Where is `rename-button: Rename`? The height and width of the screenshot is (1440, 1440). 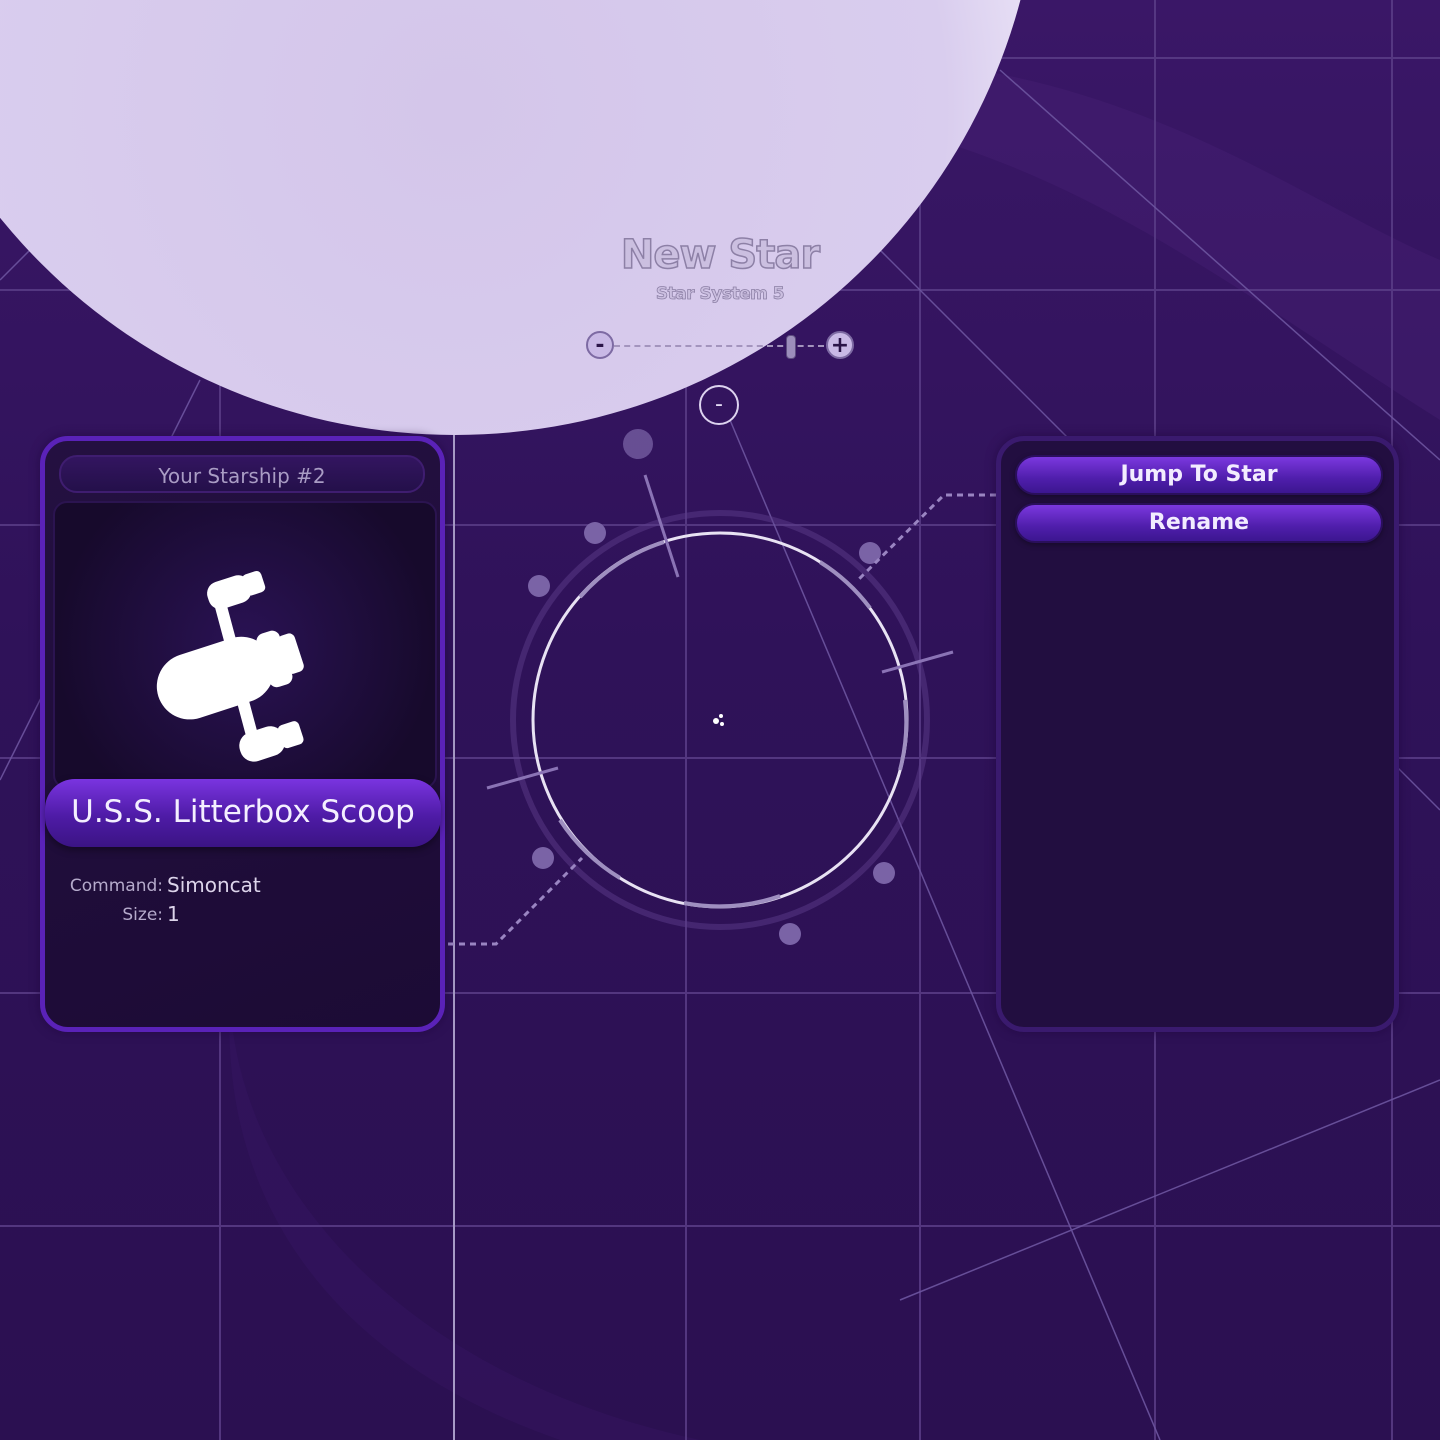
rename-button: Rename is located at coordinates (1199, 523).